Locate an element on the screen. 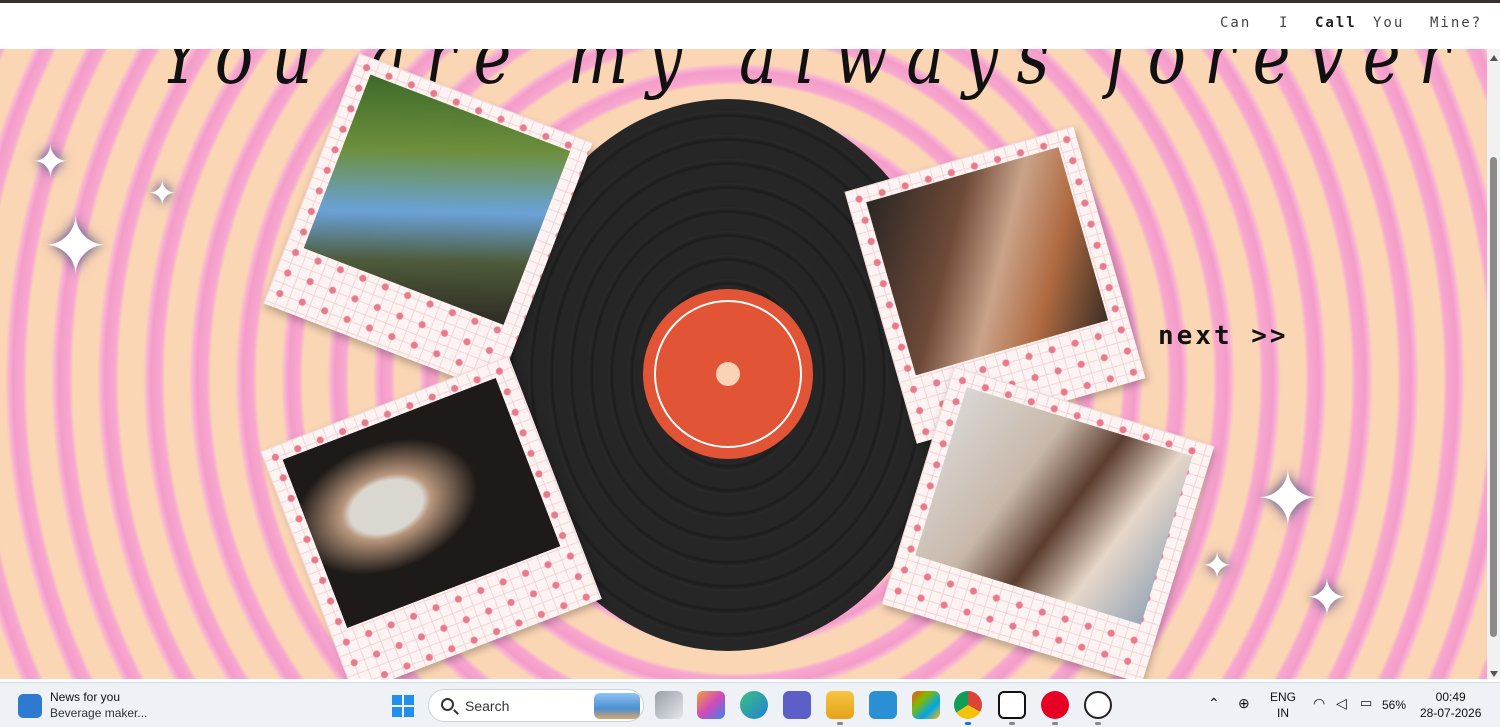 Image resolution: width=1500 pixels, height=727 pixels. battery-percent: 56% is located at coordinates (1394, 705).